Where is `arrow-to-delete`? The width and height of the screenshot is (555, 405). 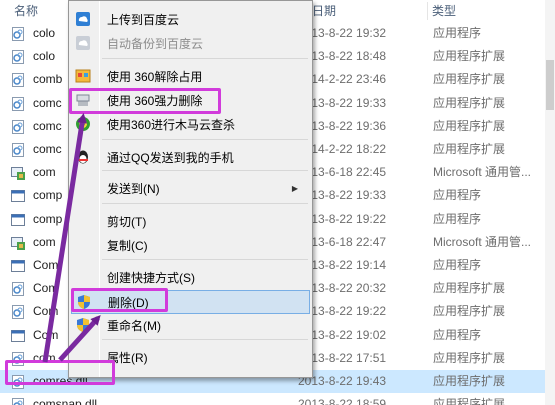
arrow-to-delete is located at coordinates (79, 338).